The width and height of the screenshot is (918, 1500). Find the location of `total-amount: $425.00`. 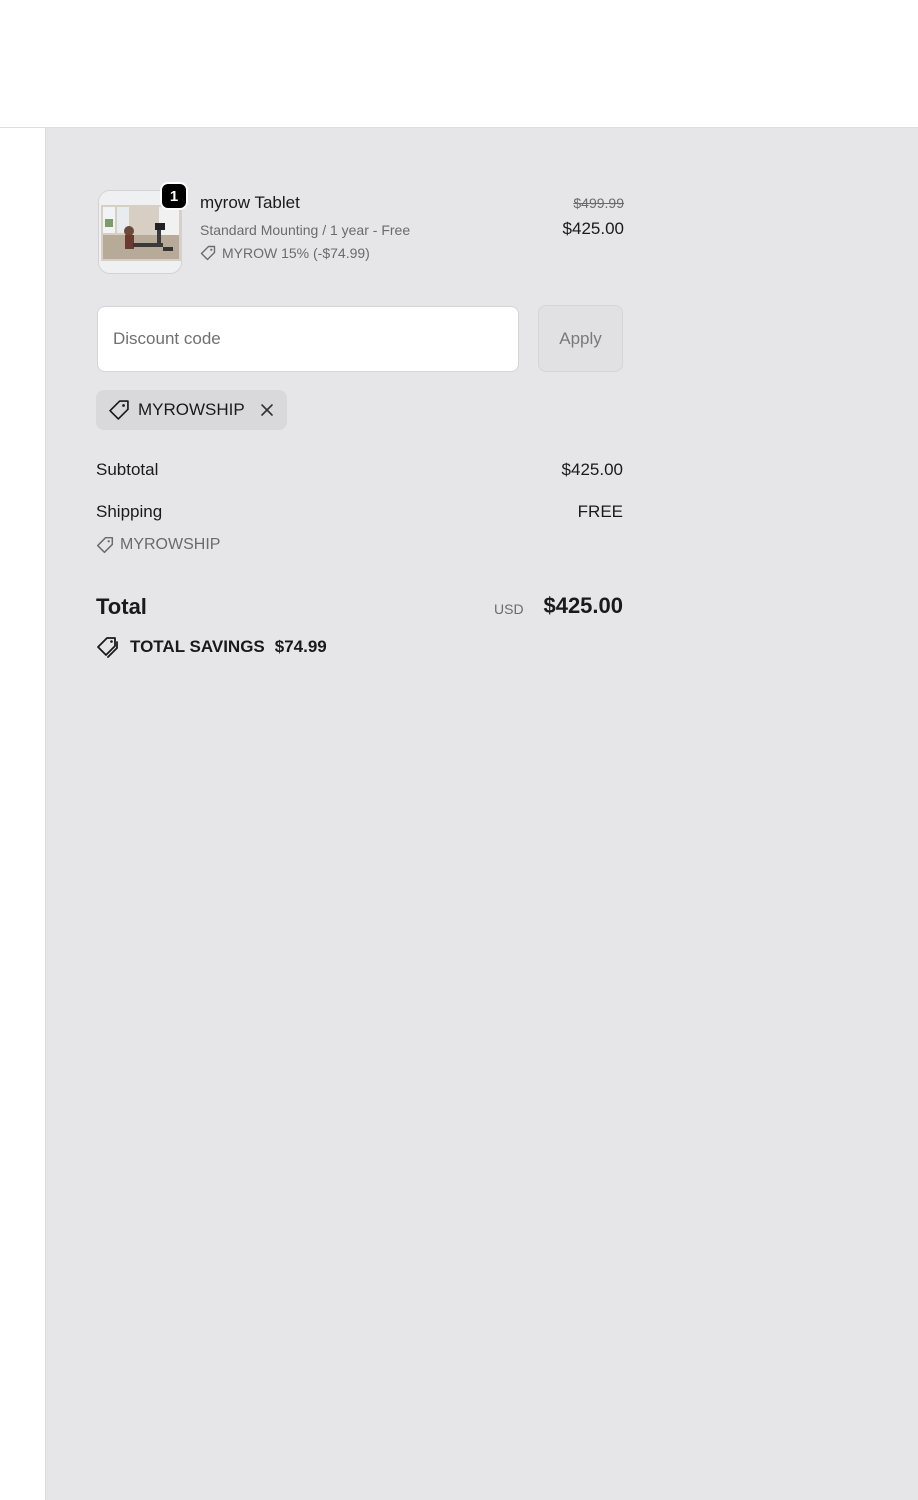

total-amount: $425.00 is located at coordinates (583, 605).